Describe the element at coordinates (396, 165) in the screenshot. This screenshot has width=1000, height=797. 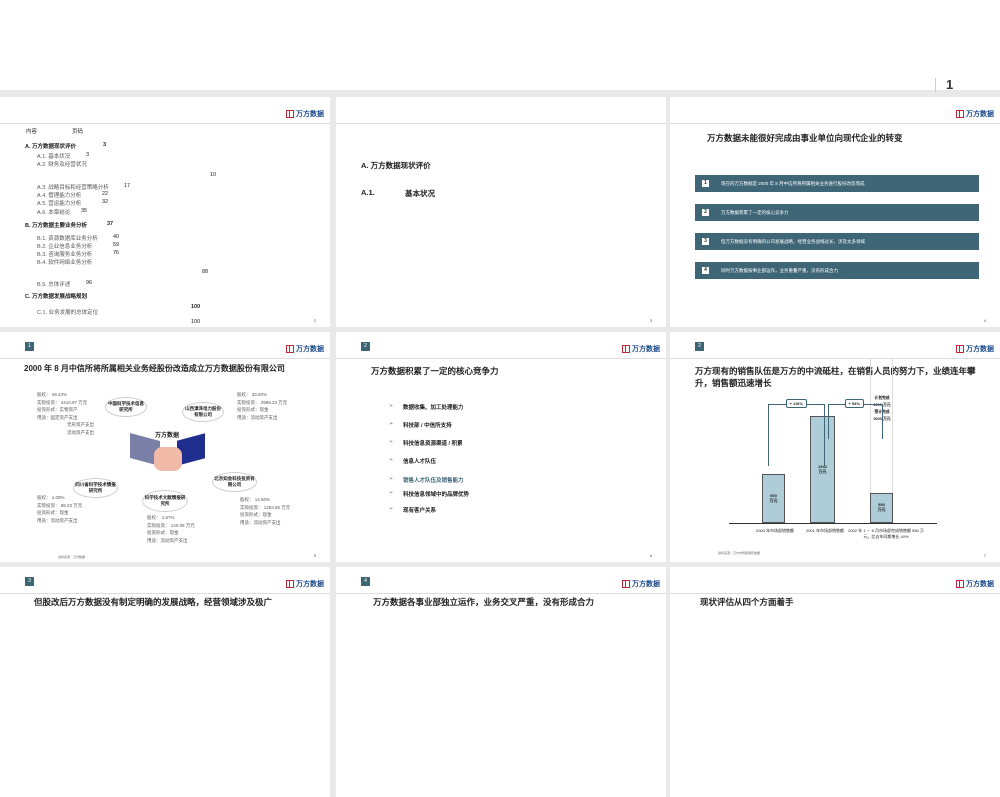
I see `section-title: A. 万方数据现状评价` at that location.